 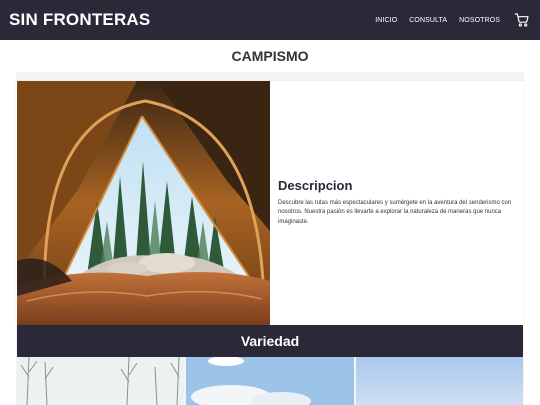 I want to click on nav-menu: INICIO CONSULTA NOSOTROS, so click(x=446, y=20).